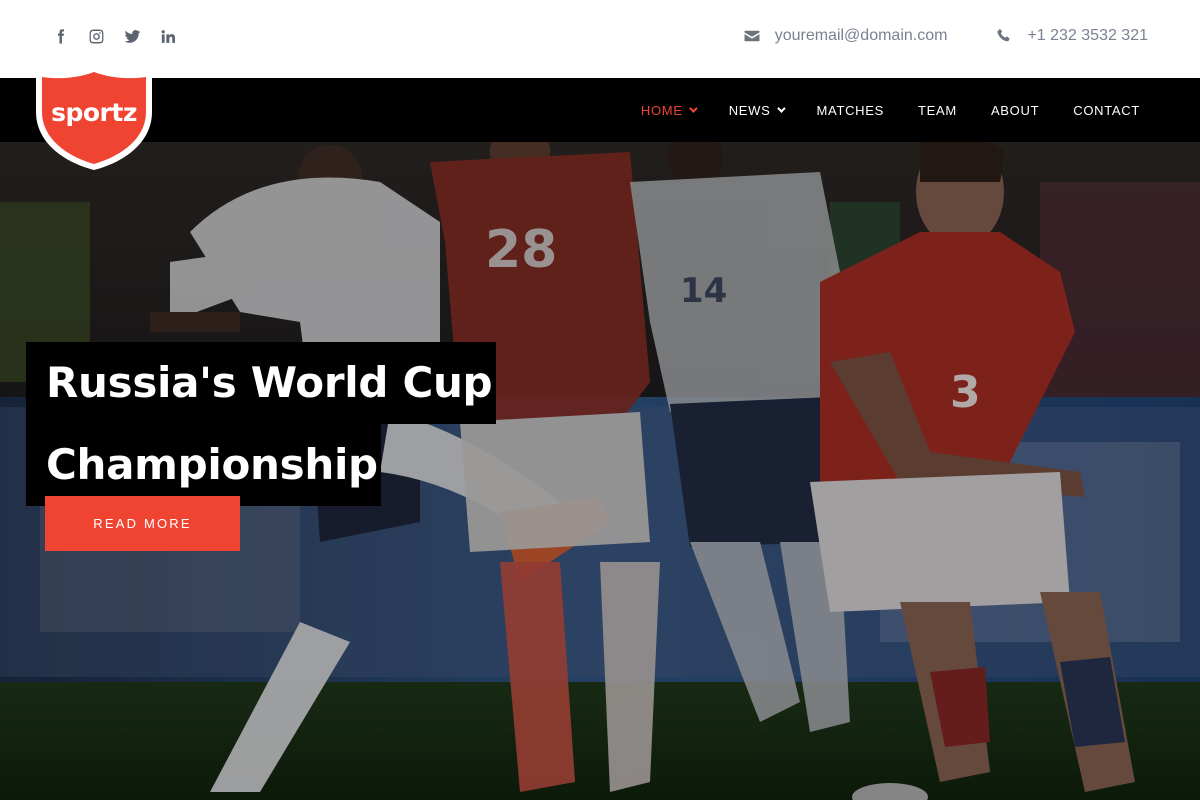 The image size is (1200, 800). I want to click on top-bar: youremail@domain.com +1 232 3532 321, so click(600, 39).